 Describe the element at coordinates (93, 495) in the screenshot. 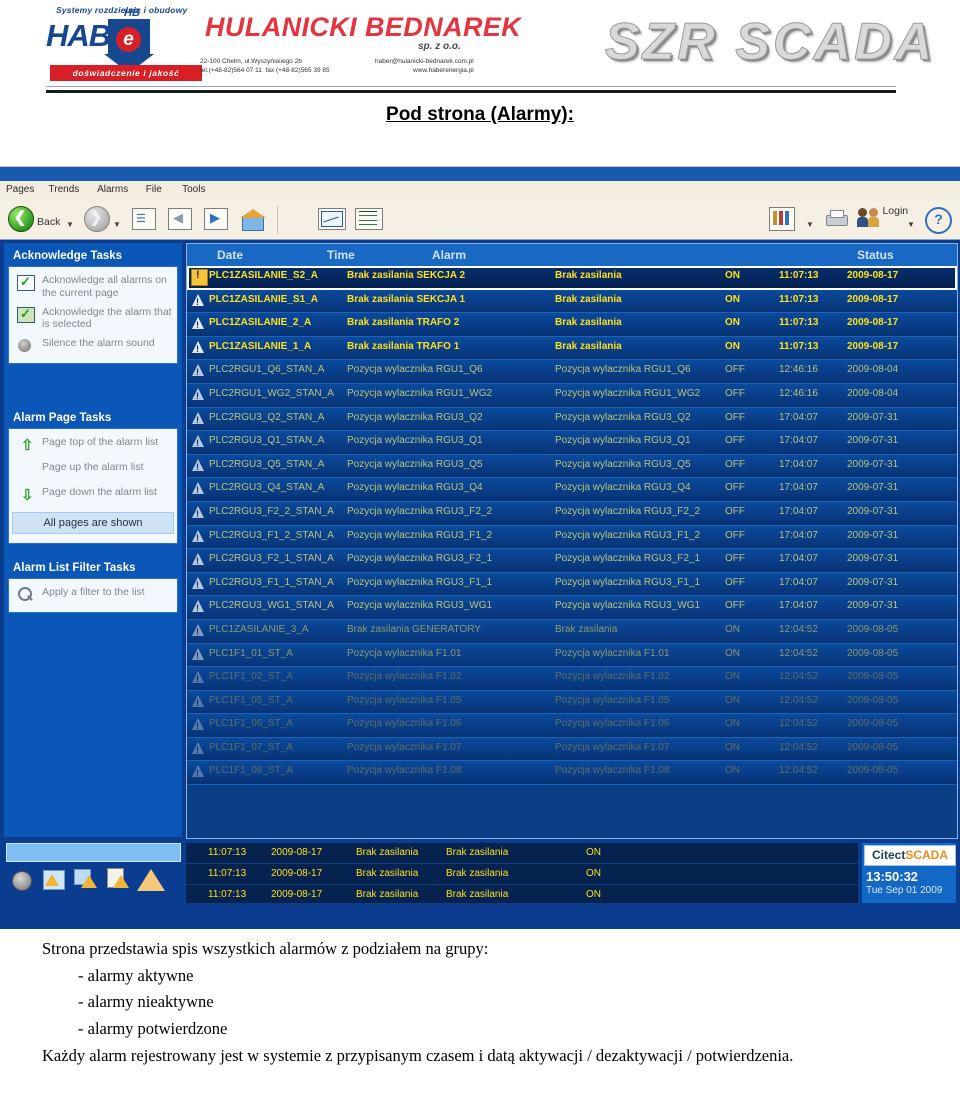

I see `sidebar-task-page-down-the-alarm-list: ⇩ Page down the alarm list` at that location.